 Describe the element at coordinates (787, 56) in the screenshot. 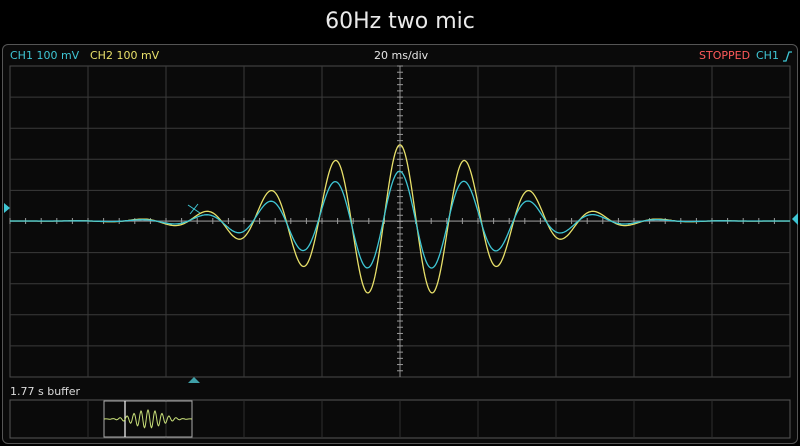

I see `rising-edge-icon` at that location.